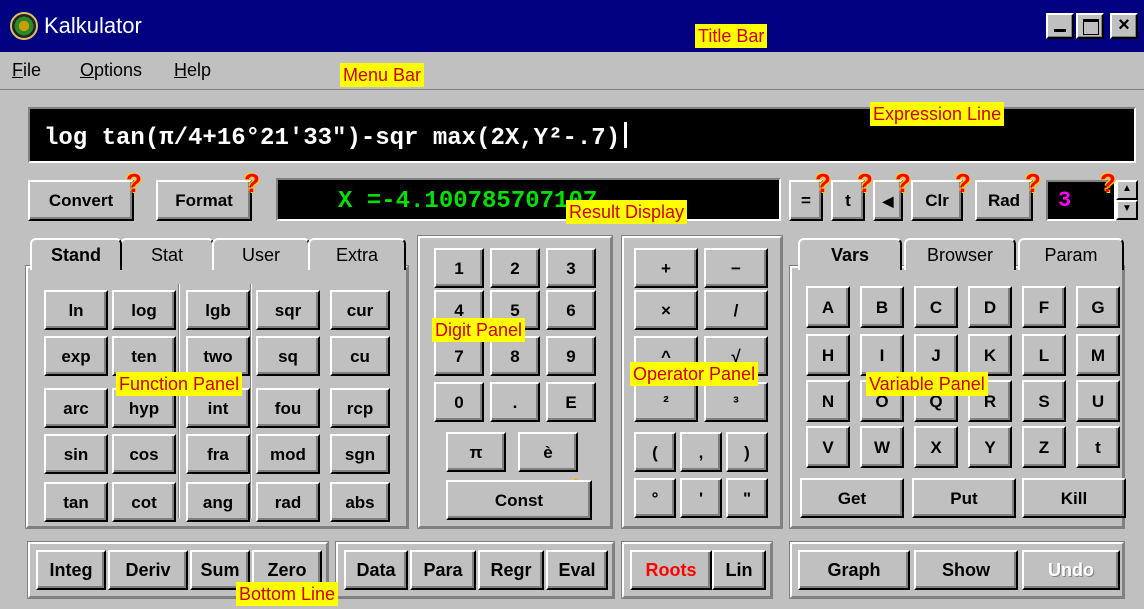 This screenshot has height=609, width=1144. What do you see at coordinates (990, 307) in the screenshot?
I see `variable-button-d: D` at bounding box center [990, 307].